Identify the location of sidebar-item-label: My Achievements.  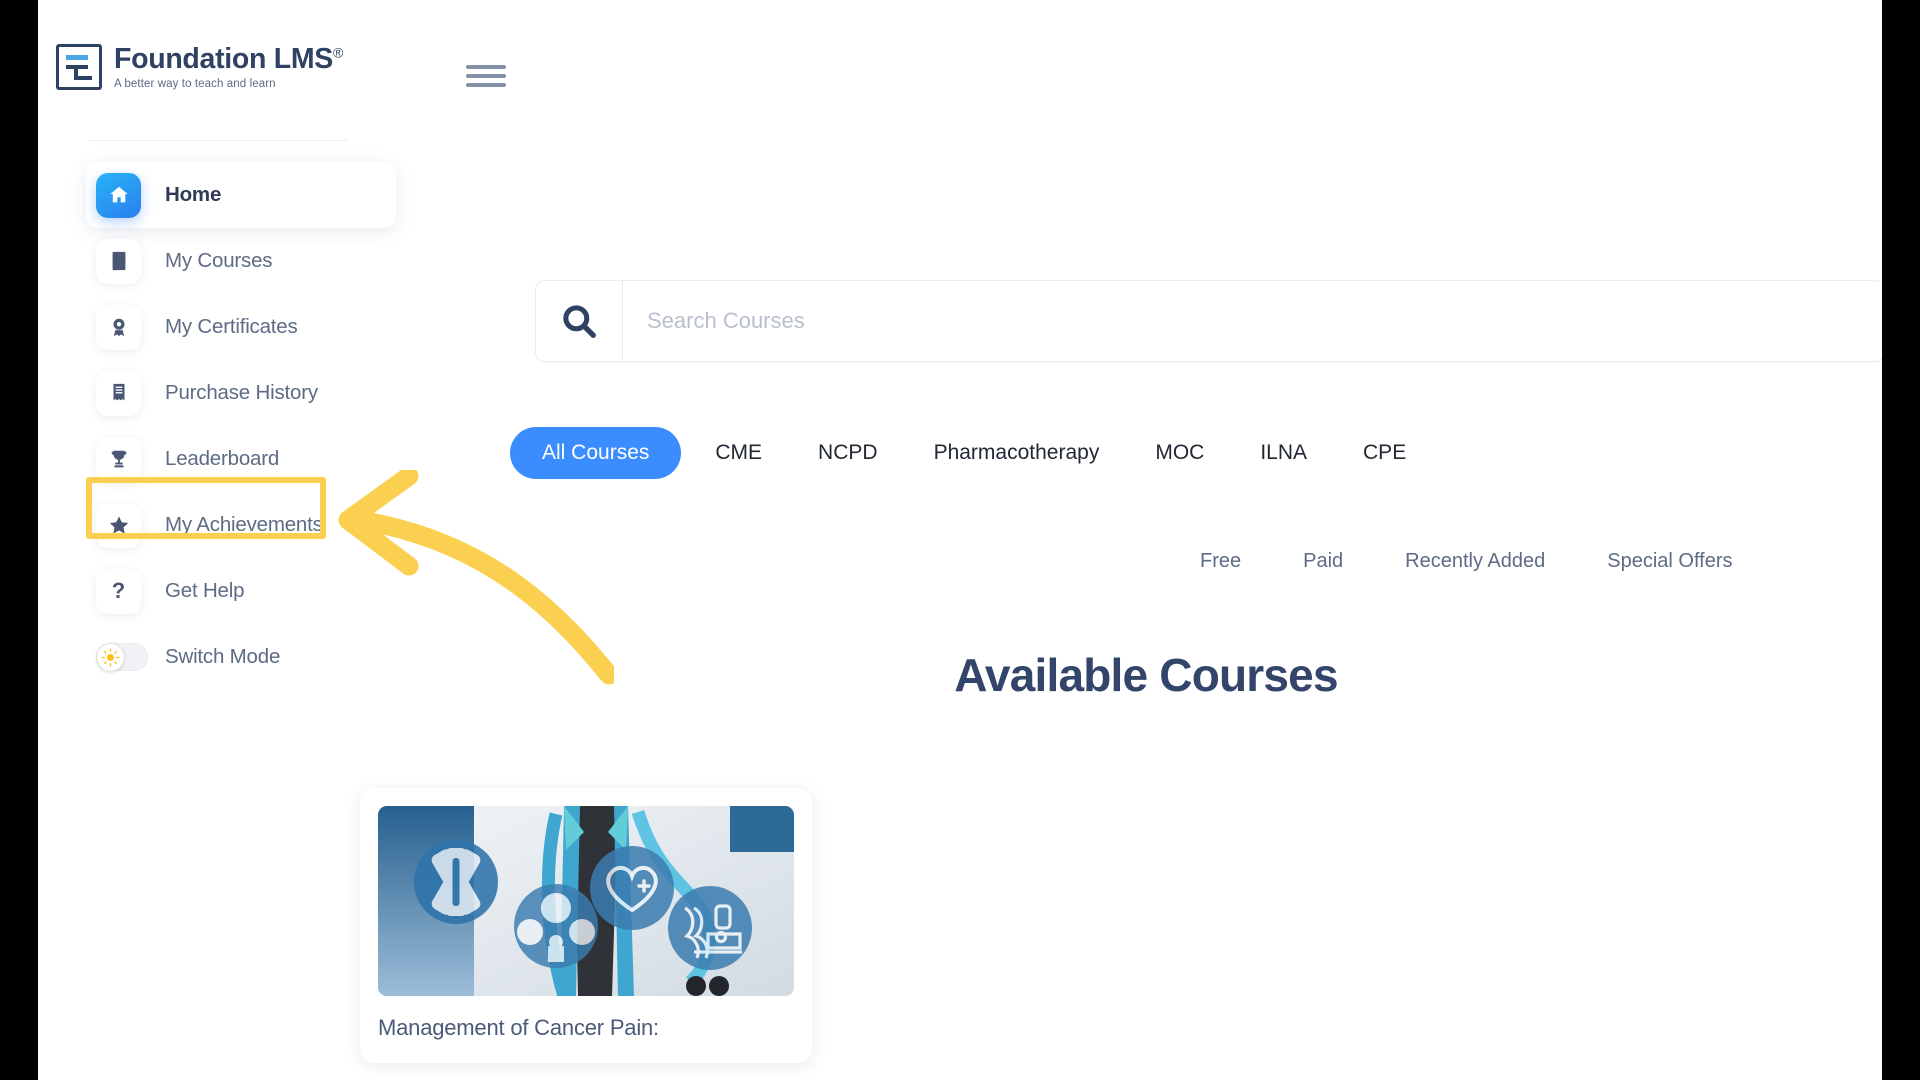
(244, 524).